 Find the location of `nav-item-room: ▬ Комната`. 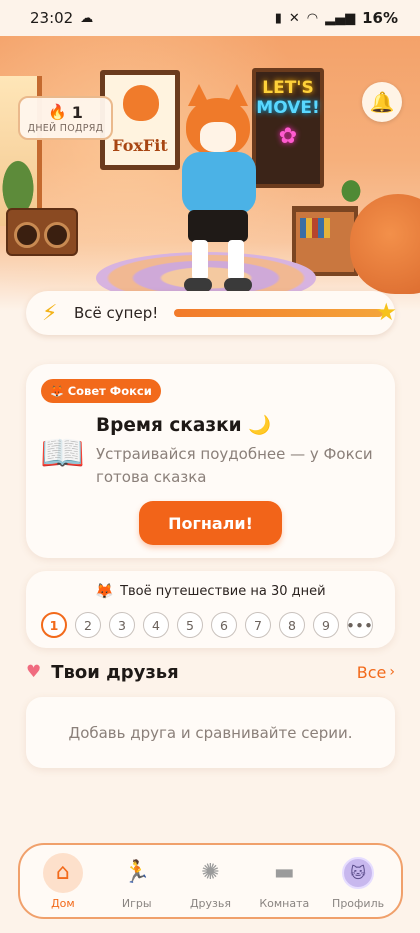

nav-item-room: ▬ Комната is located at coordinates (284, 881).